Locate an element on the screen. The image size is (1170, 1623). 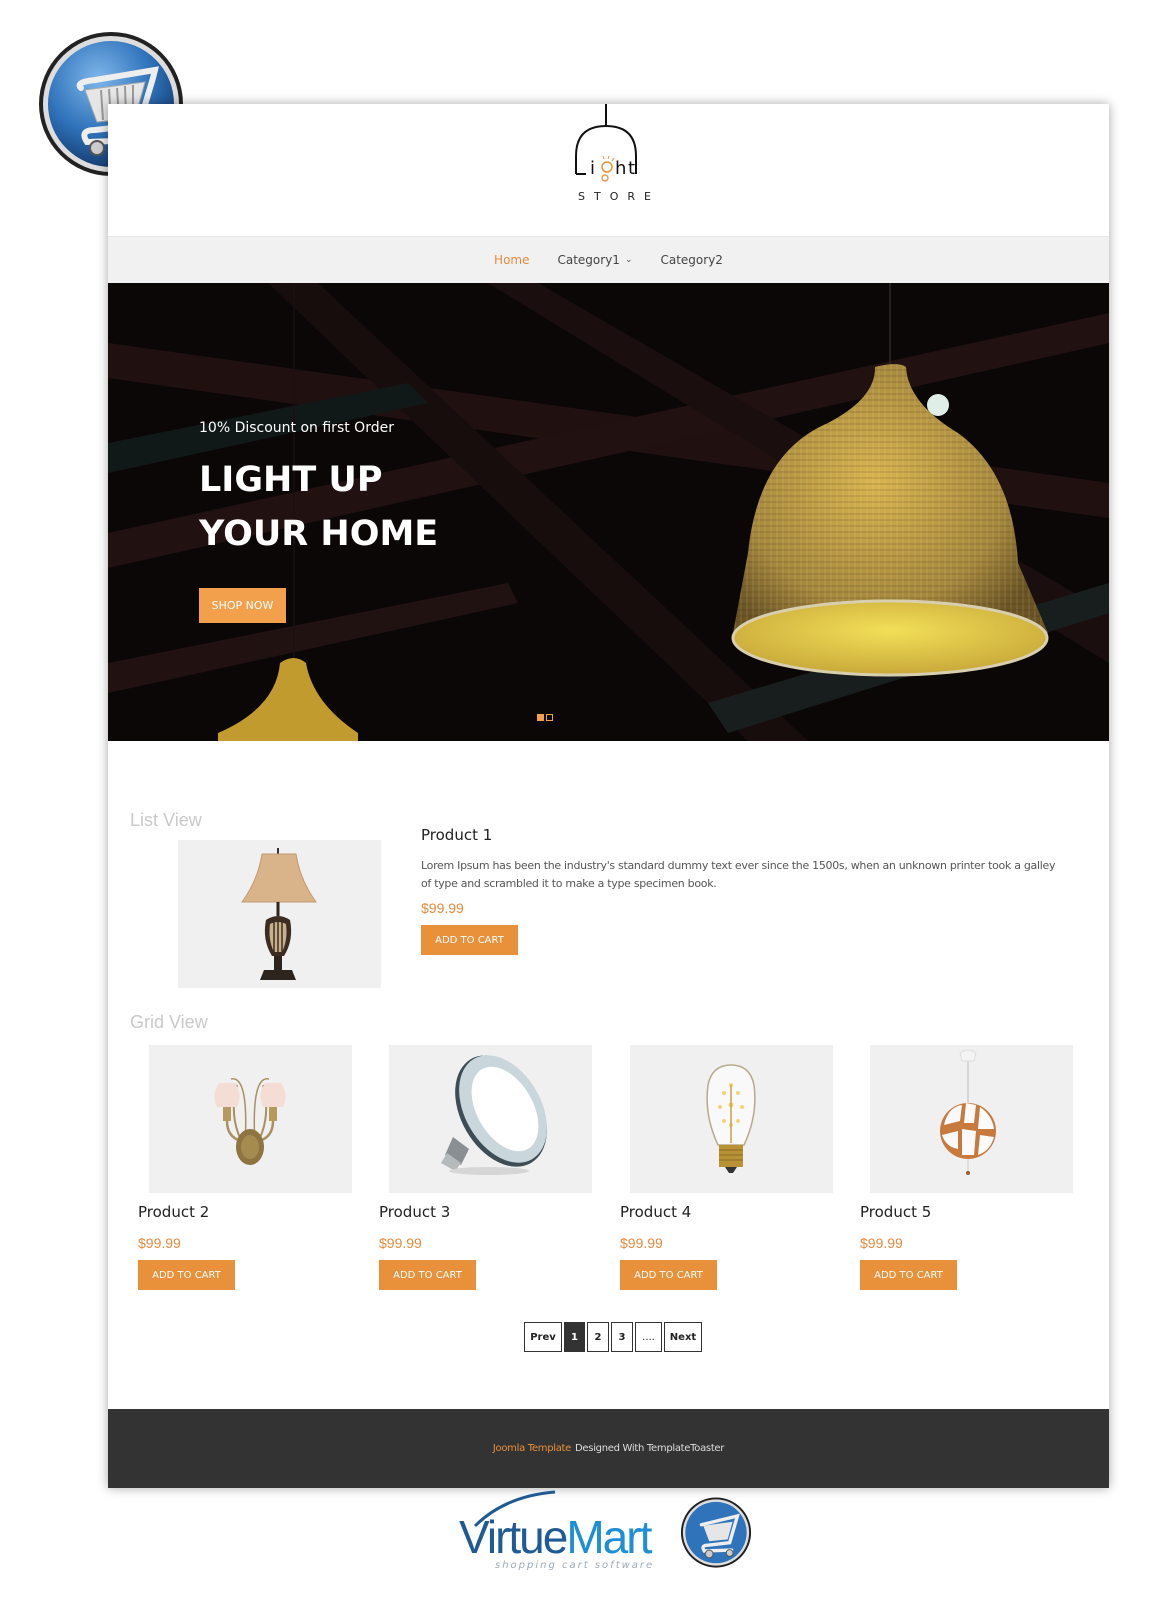
product-4-image is located at coordinates (731, 1119).